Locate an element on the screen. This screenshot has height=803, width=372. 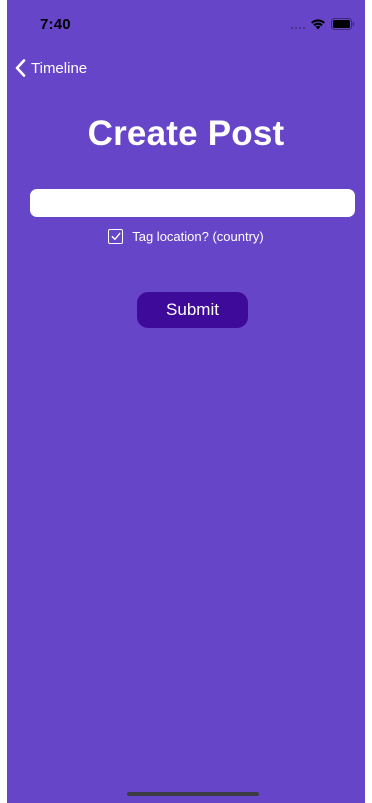
back-button: Timeline is located at coordinates (51, 68).